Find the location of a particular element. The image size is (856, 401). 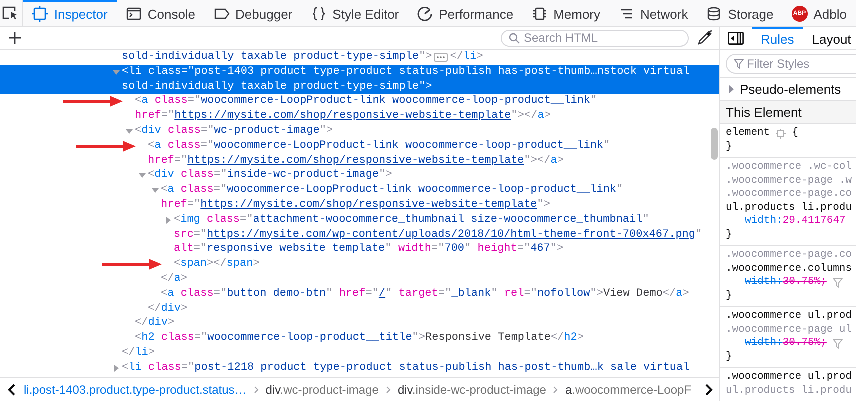

code-line: <div class="wc-product-image"> is located at coordinates (234, 131).